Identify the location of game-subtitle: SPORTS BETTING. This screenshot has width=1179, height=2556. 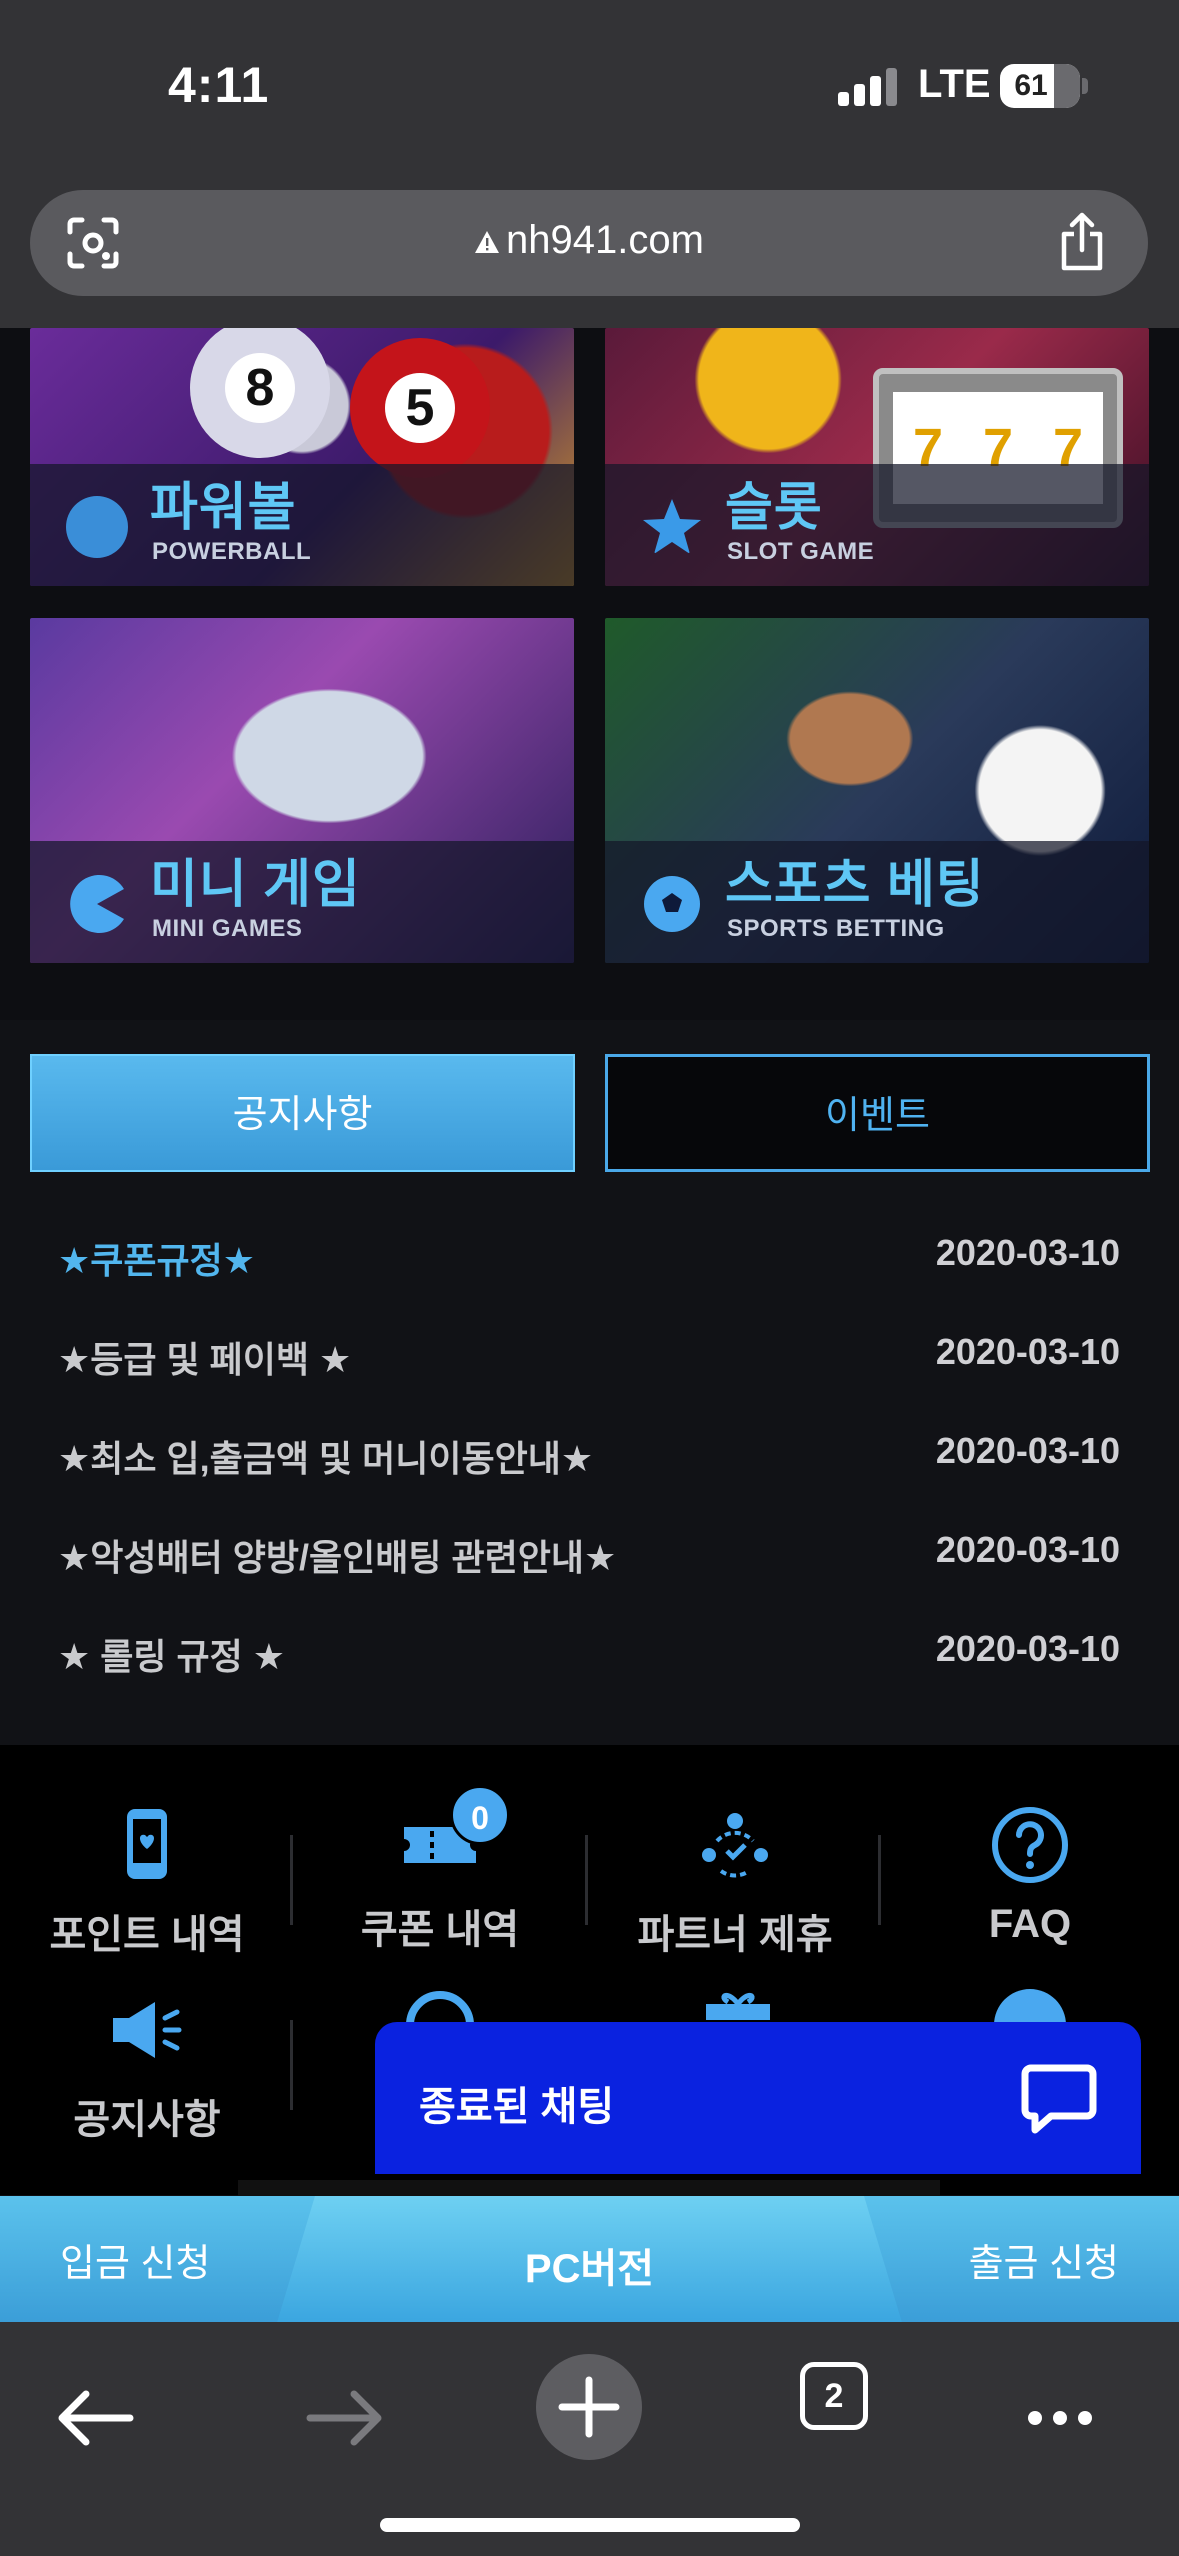
(836, 928).